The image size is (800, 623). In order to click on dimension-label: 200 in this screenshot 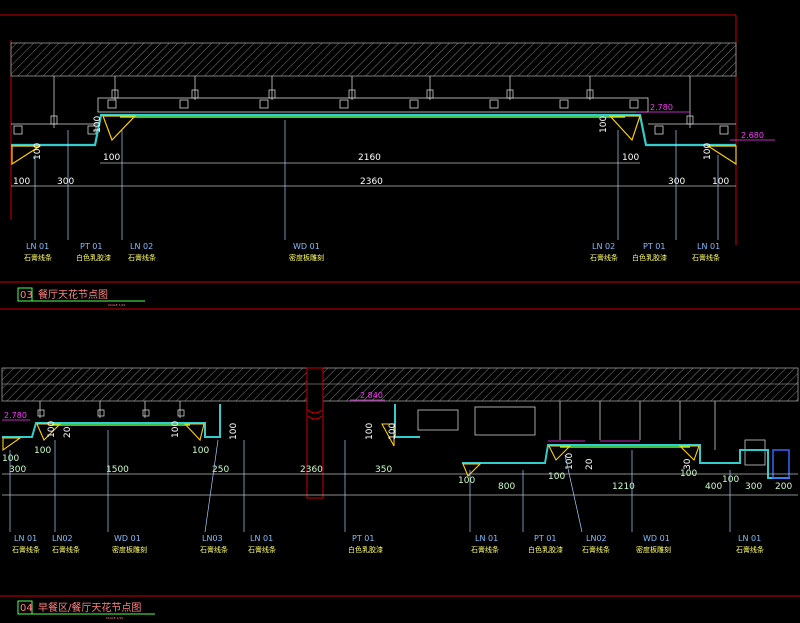, I will do `click(783, 487)`.